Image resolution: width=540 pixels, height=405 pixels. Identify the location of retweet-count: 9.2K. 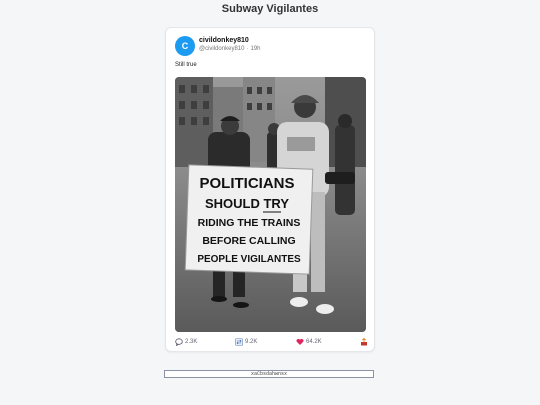
(251, 342).